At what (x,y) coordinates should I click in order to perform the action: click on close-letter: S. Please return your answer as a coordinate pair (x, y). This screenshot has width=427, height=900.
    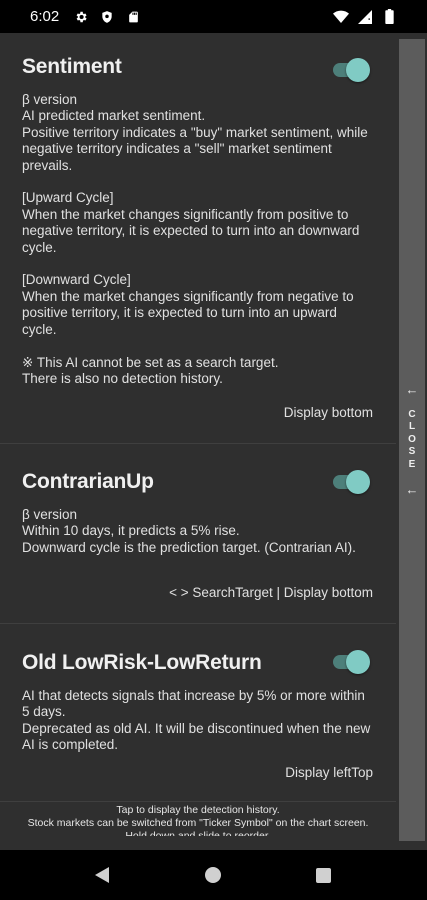
    Looking at the image, I should click on (412, 452).